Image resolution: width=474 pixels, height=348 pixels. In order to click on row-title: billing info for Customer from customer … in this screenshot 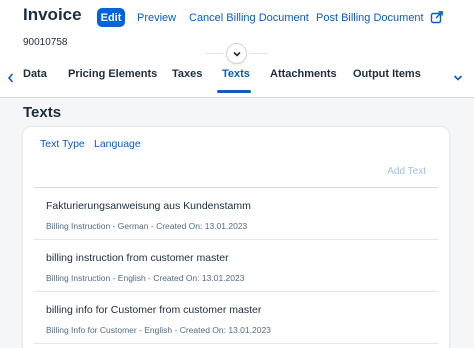, I will do `click(154, 310)`.